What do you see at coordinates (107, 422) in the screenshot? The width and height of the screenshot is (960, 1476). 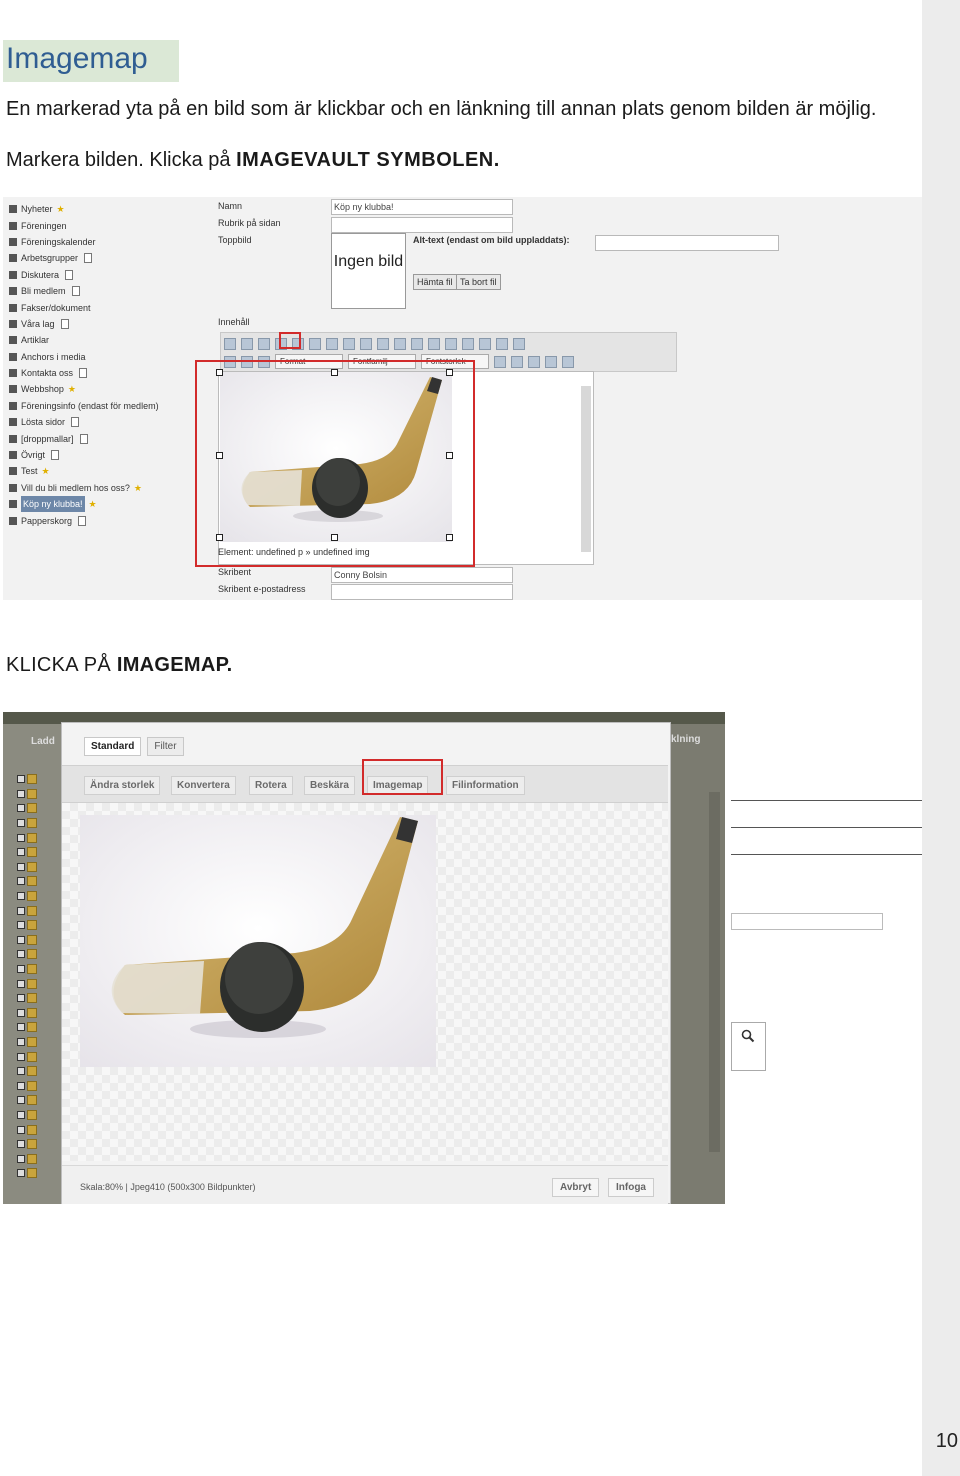 I see `tree-item: Lösta sidor` at bounding box center [107, 422].